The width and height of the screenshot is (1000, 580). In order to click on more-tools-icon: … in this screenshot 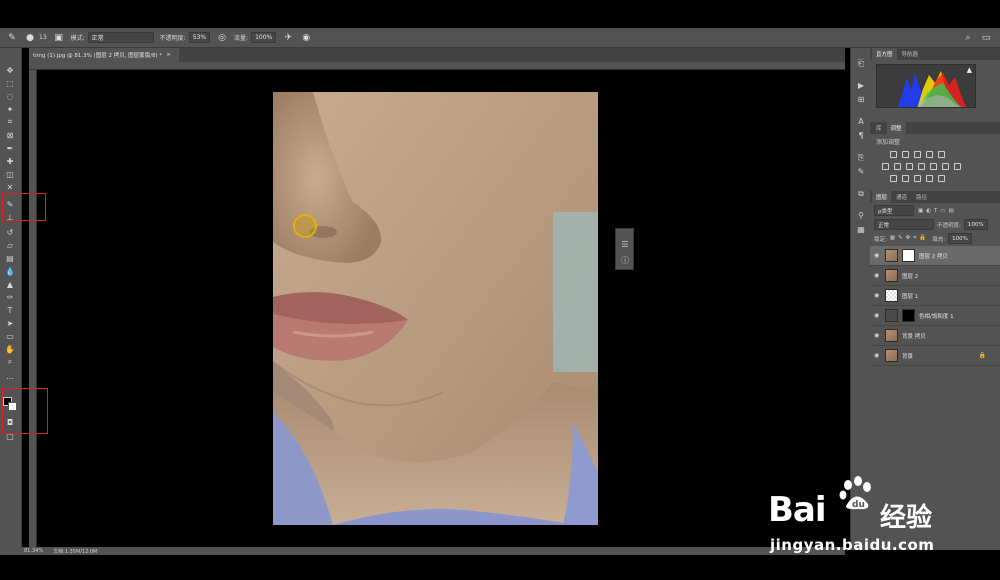, I will do `click(10, 376)`.